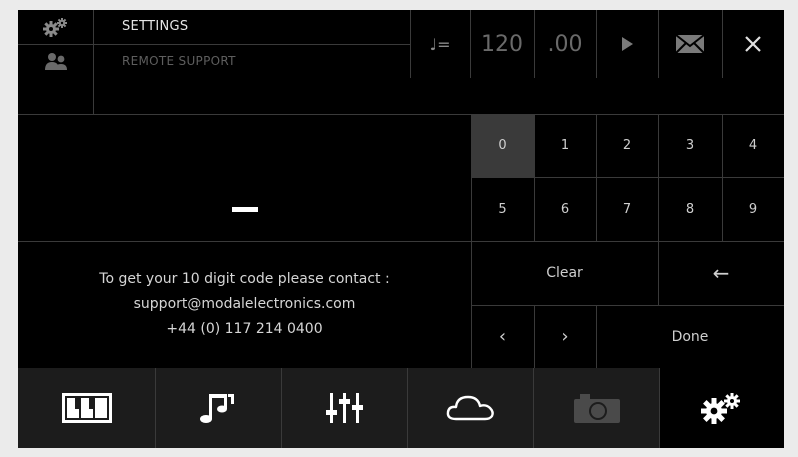 This screenshot has width=798, height=457. I want to click on key-1: 1, so click(565, 145).